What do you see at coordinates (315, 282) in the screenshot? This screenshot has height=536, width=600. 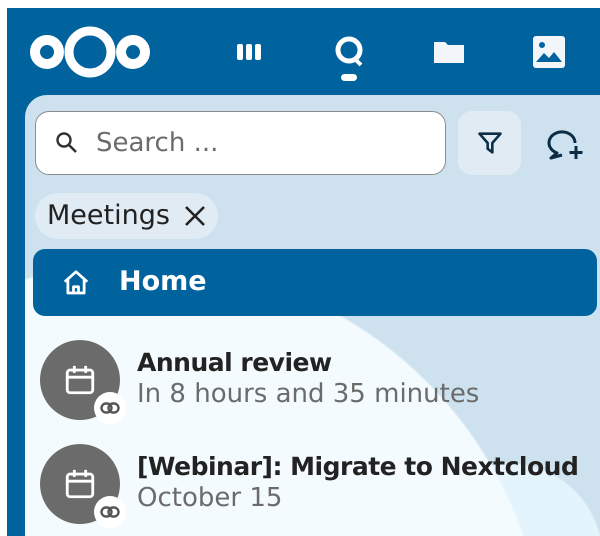 I see `home-nav-item: Home` at bounding box center [315, 282].